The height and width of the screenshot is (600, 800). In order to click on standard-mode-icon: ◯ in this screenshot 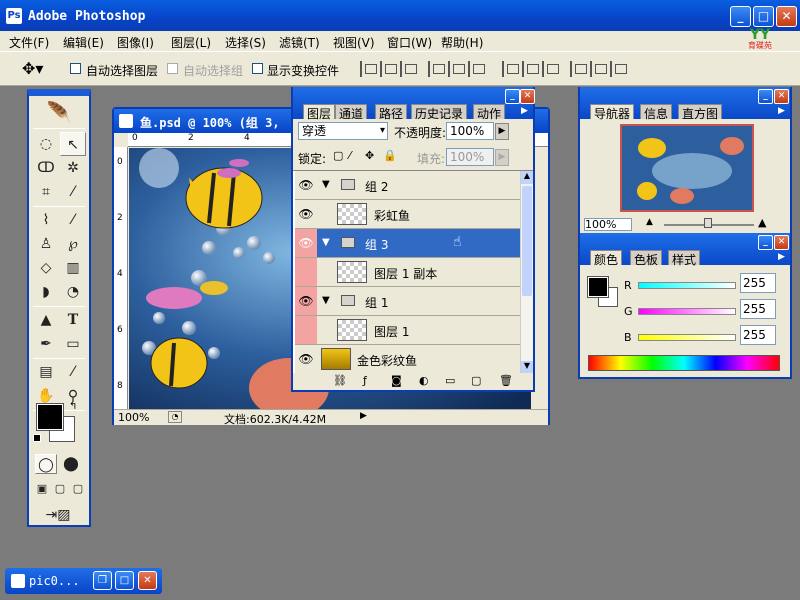, I will do `click(46, 464)`.